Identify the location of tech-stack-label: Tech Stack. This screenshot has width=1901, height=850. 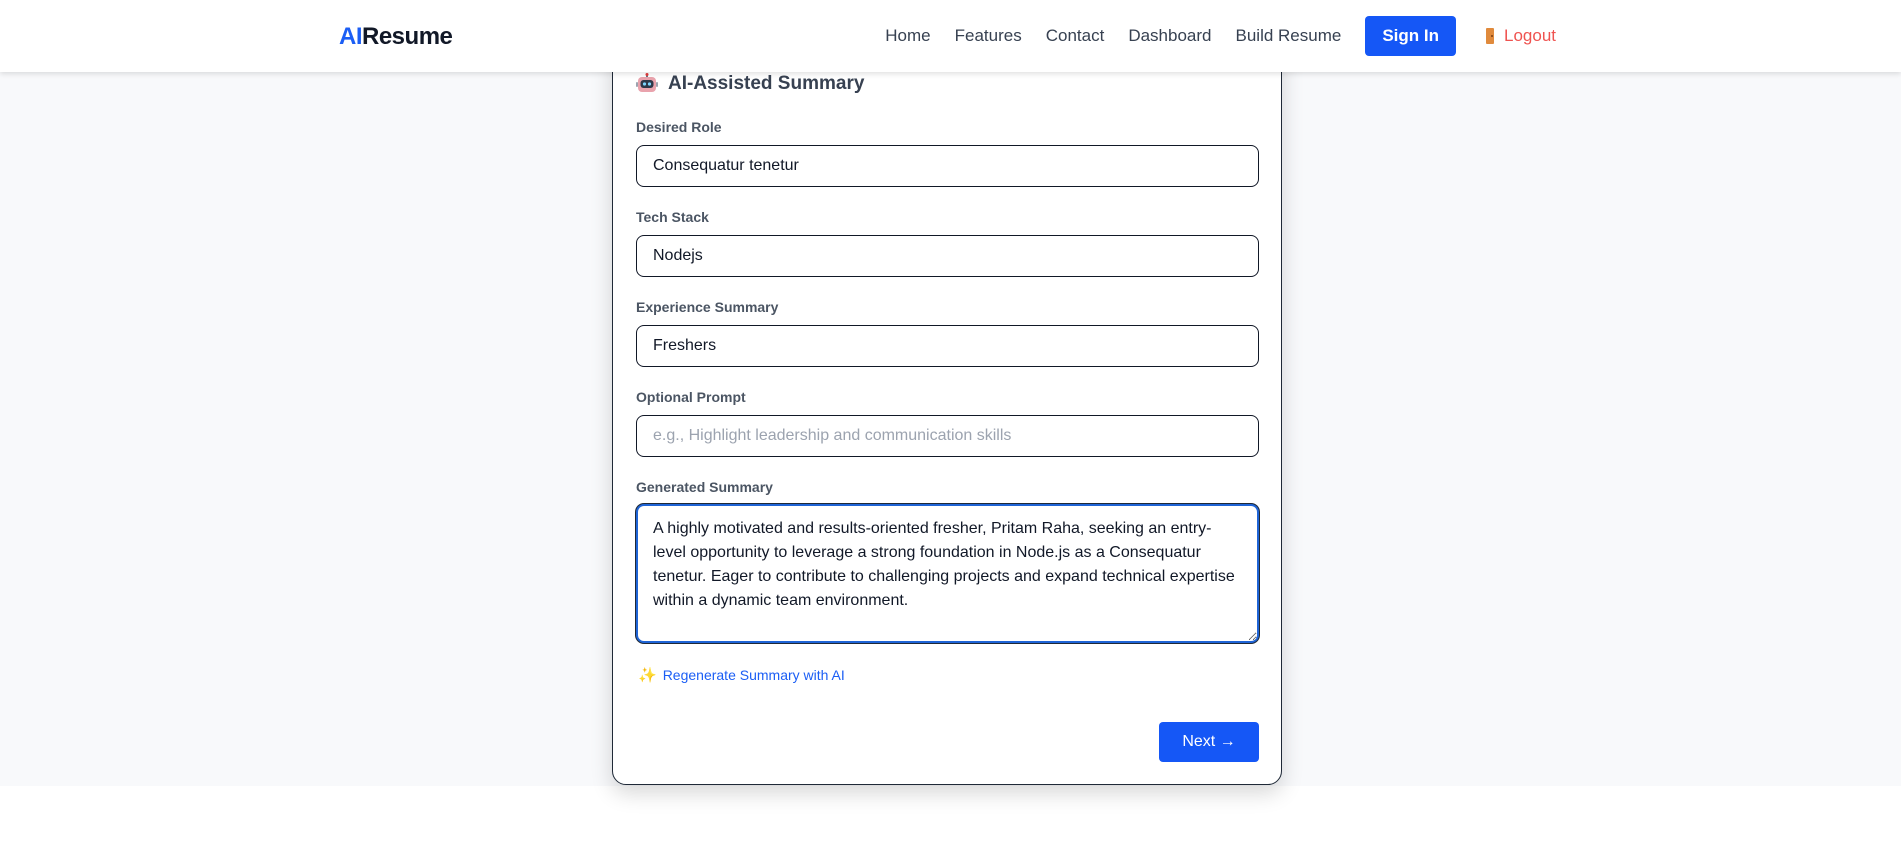
(672, 217).